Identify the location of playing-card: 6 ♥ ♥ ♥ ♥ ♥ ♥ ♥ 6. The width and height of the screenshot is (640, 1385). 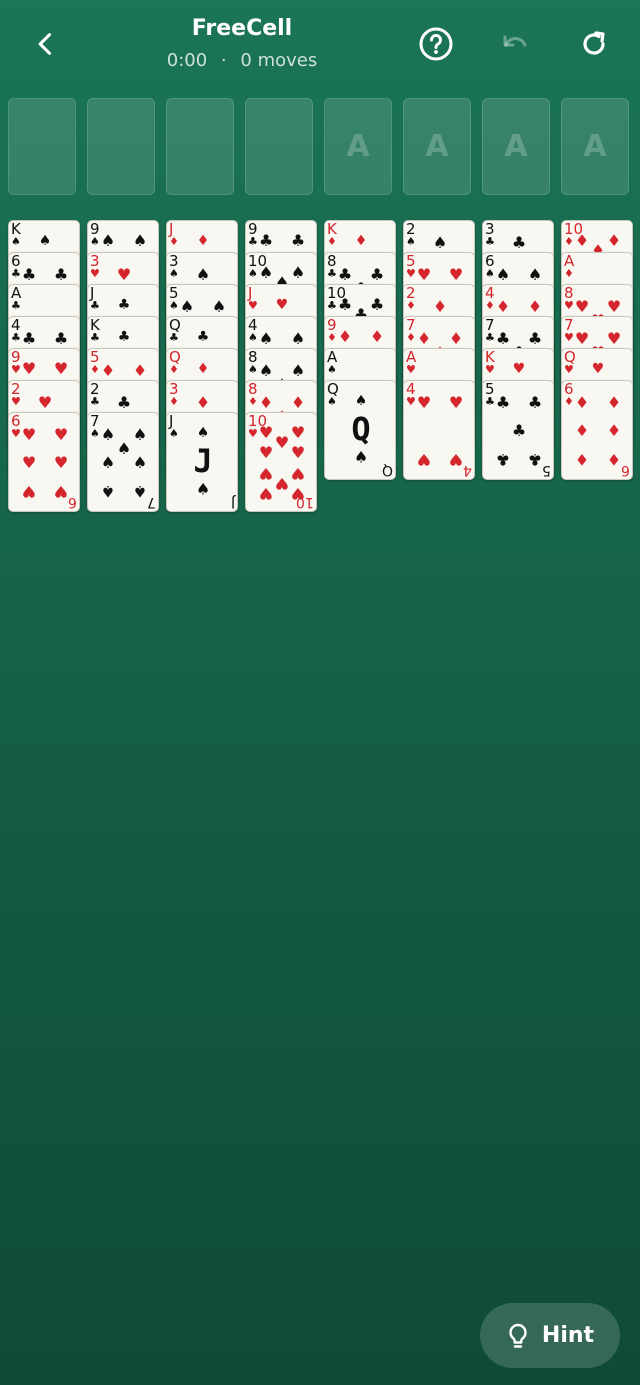
(44, 462).